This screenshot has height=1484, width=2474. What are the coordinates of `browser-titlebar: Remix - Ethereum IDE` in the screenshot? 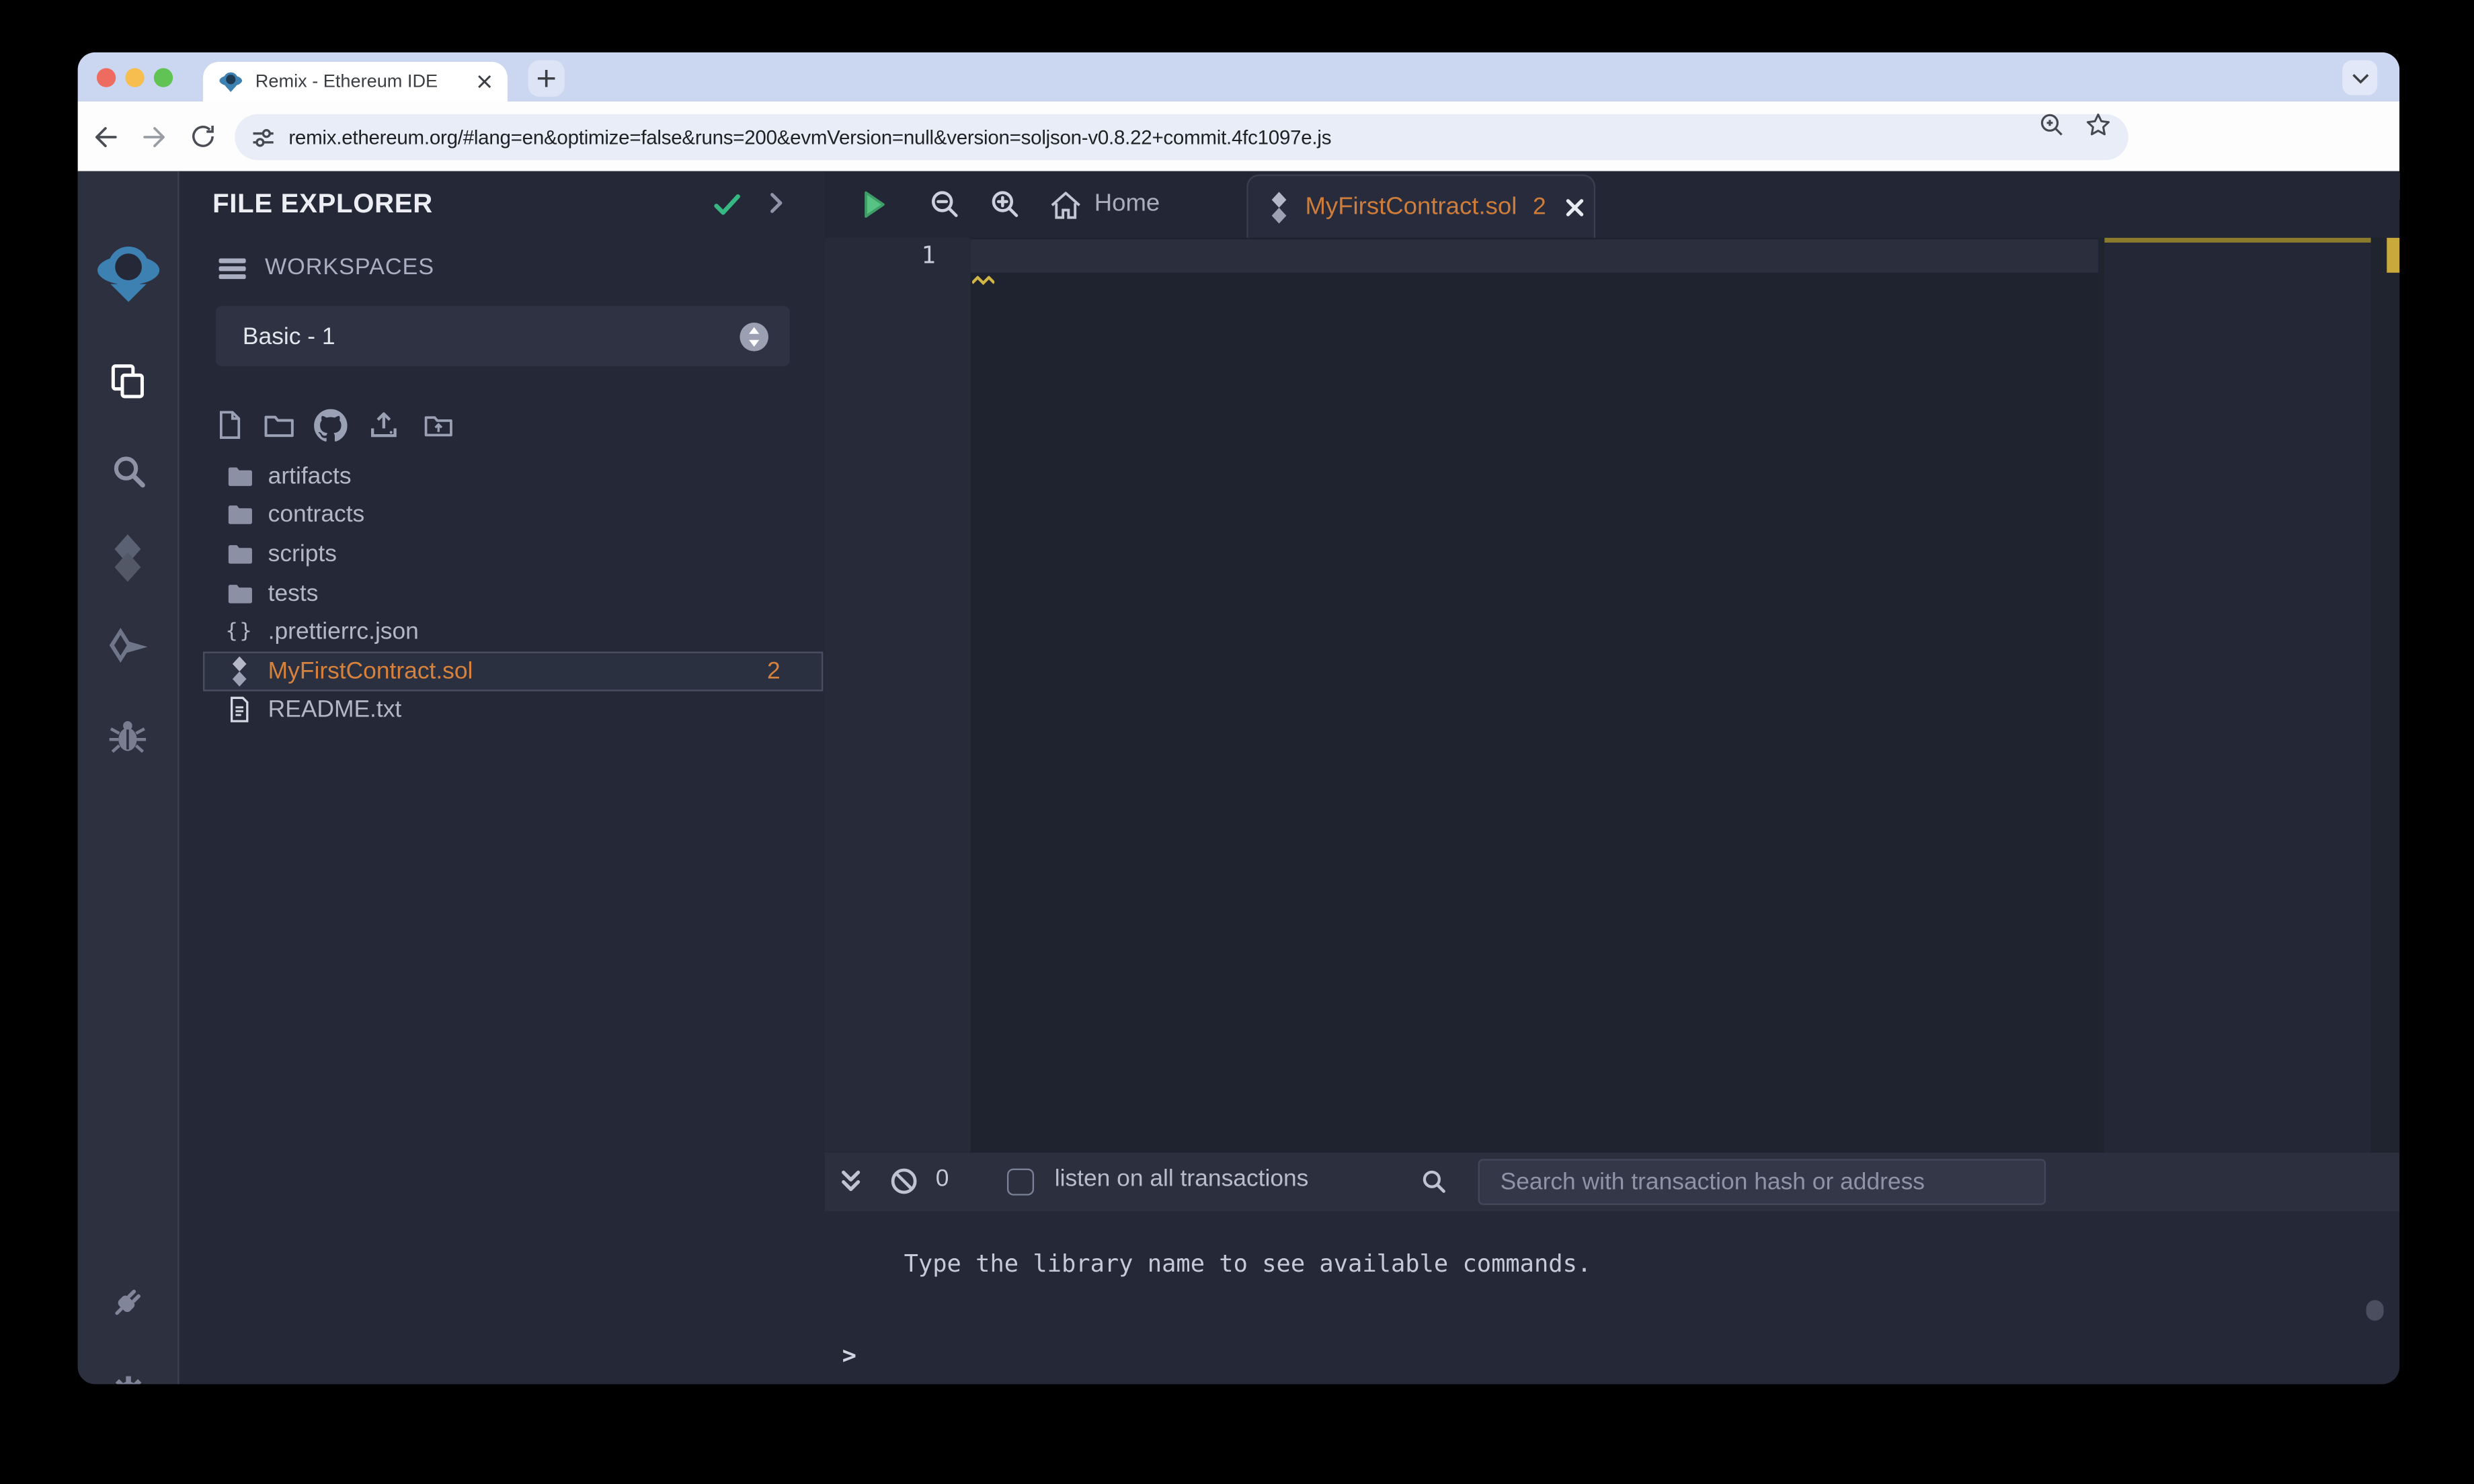 It's located at (1238, 76).